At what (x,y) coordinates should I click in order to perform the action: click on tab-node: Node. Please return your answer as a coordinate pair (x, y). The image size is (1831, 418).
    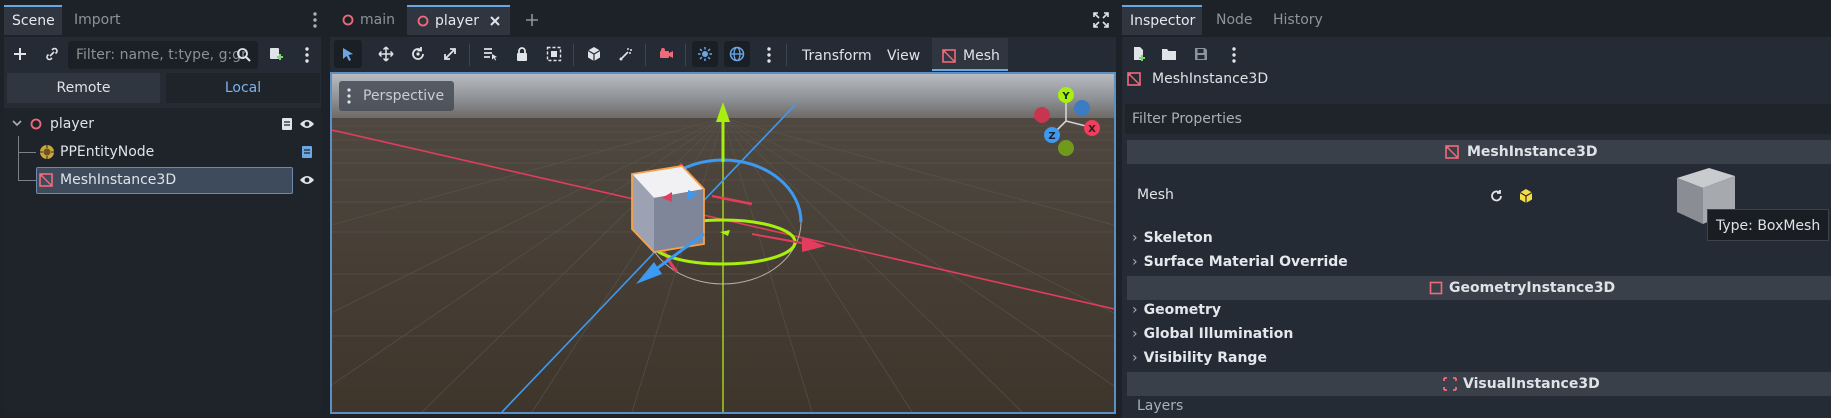
    Looking at the image, I should click on (1234, 20).